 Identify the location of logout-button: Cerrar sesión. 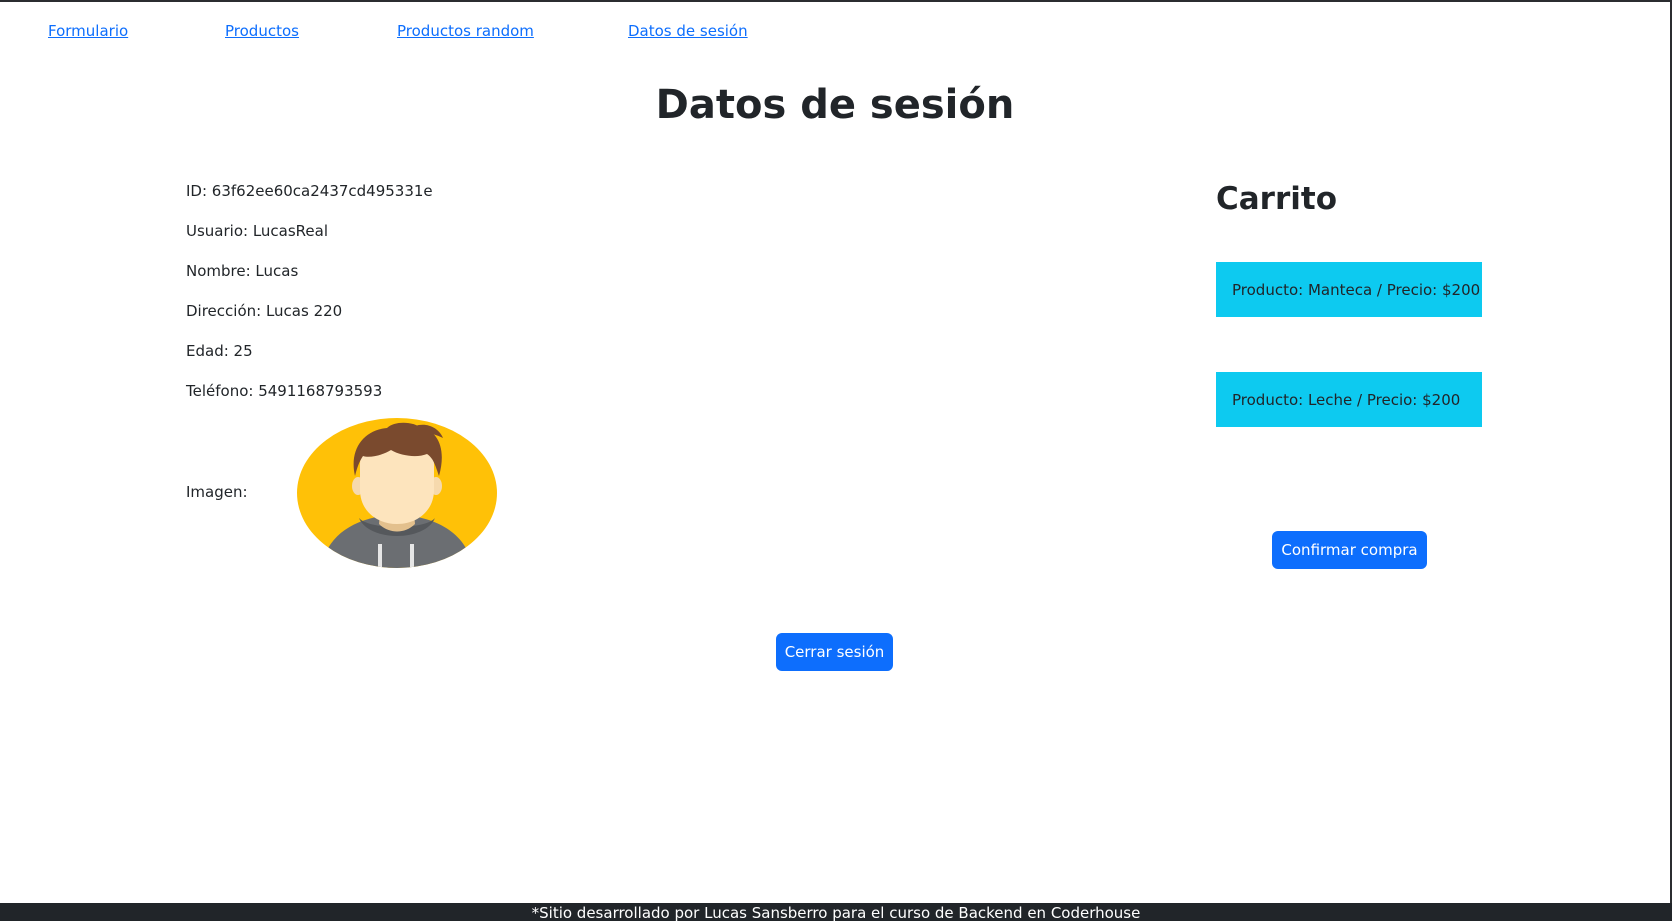
(834, 652).